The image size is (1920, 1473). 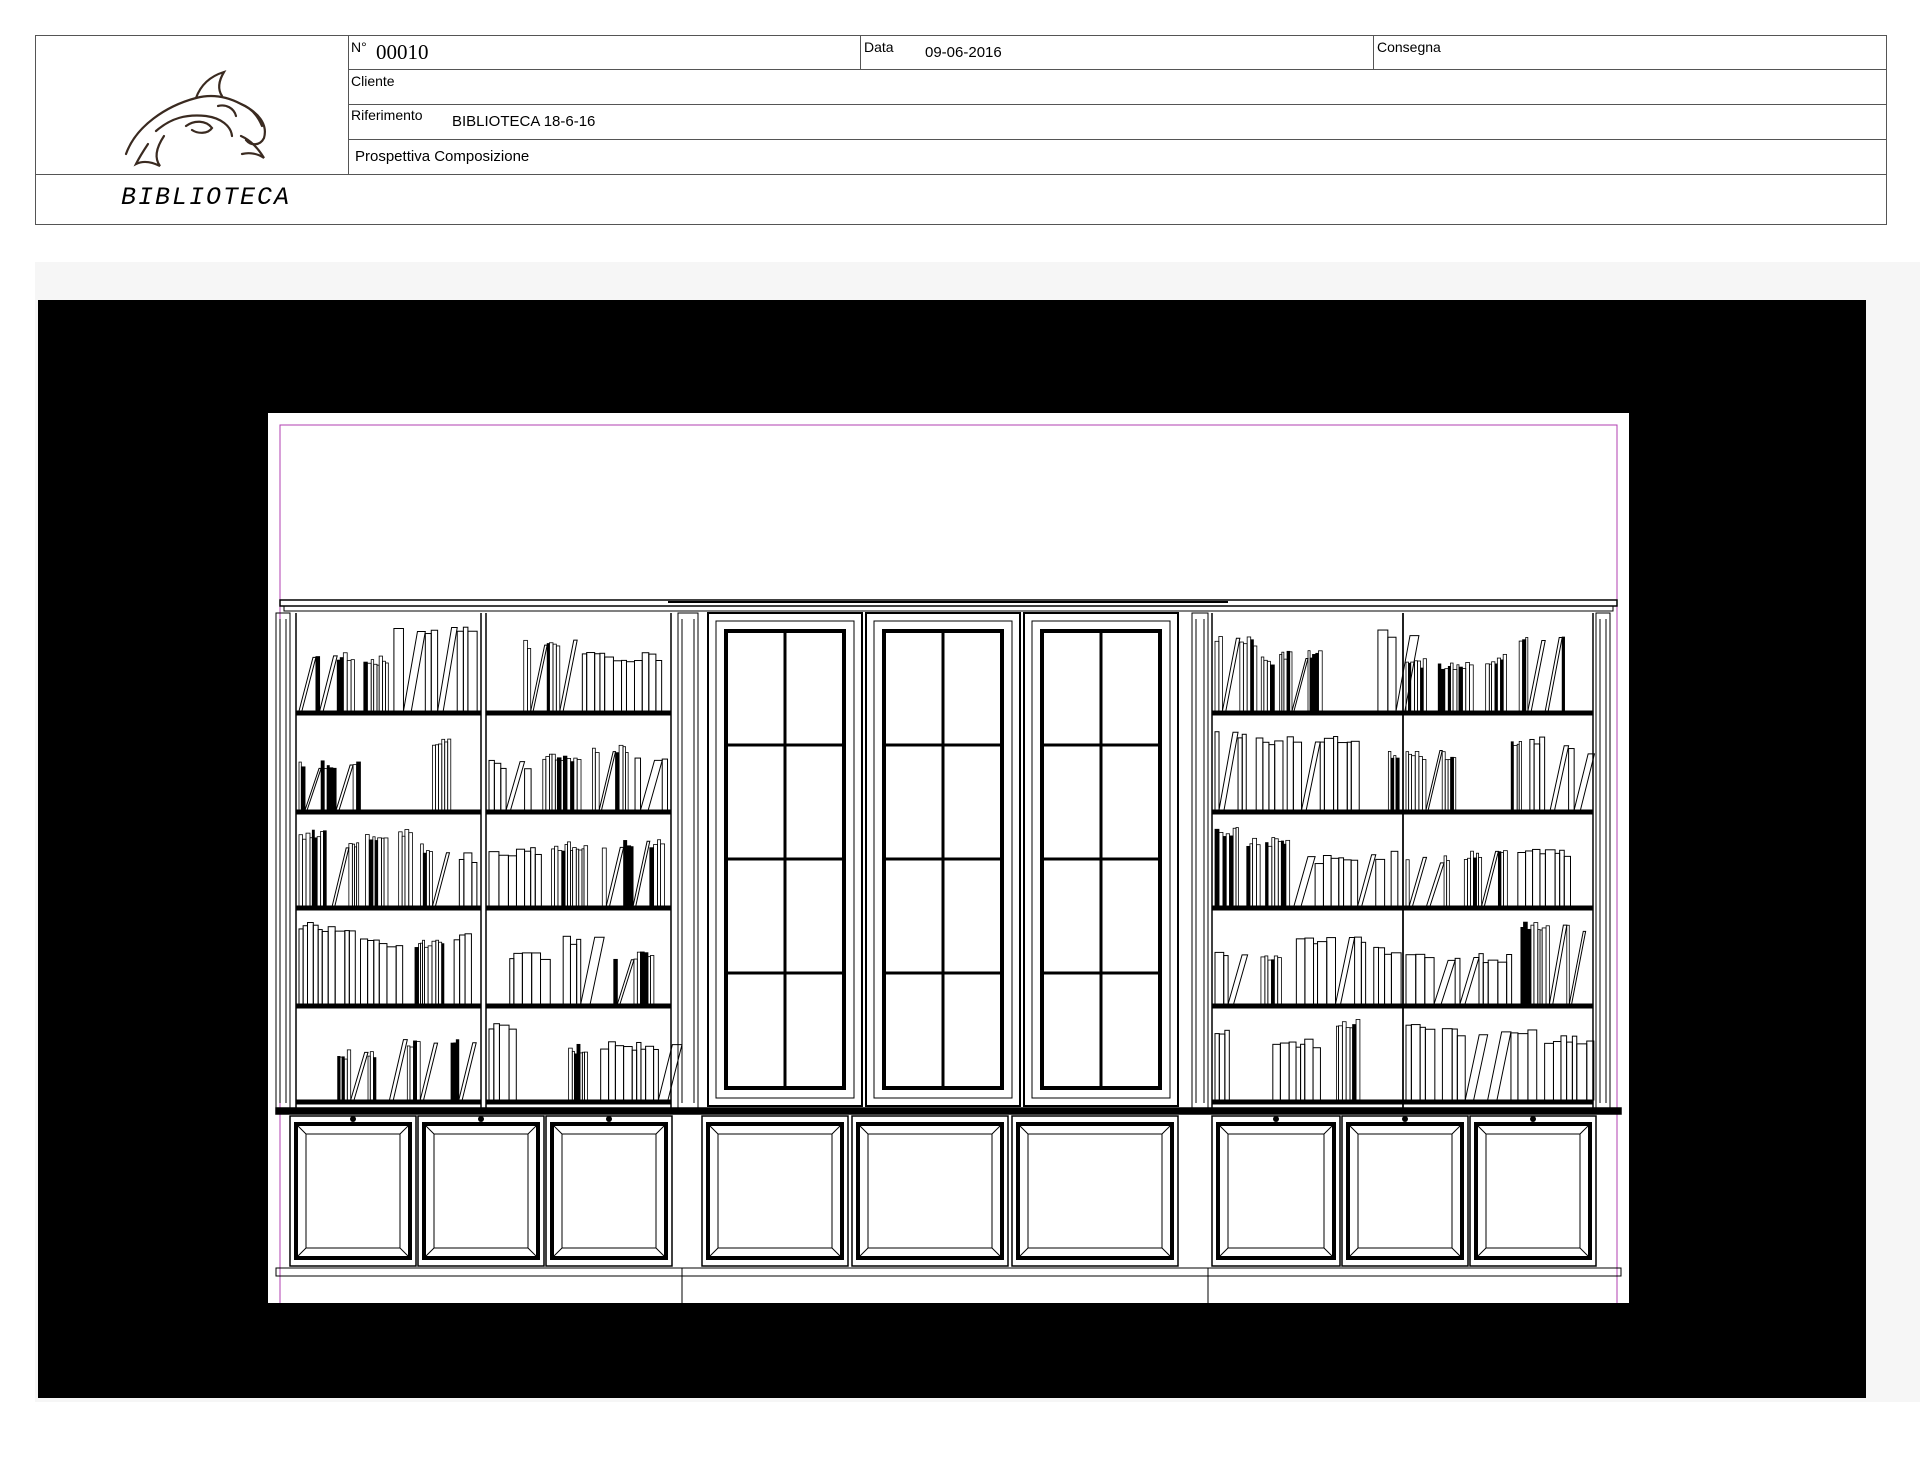 I want to click on pilaster, so click(x=1200, y=860).